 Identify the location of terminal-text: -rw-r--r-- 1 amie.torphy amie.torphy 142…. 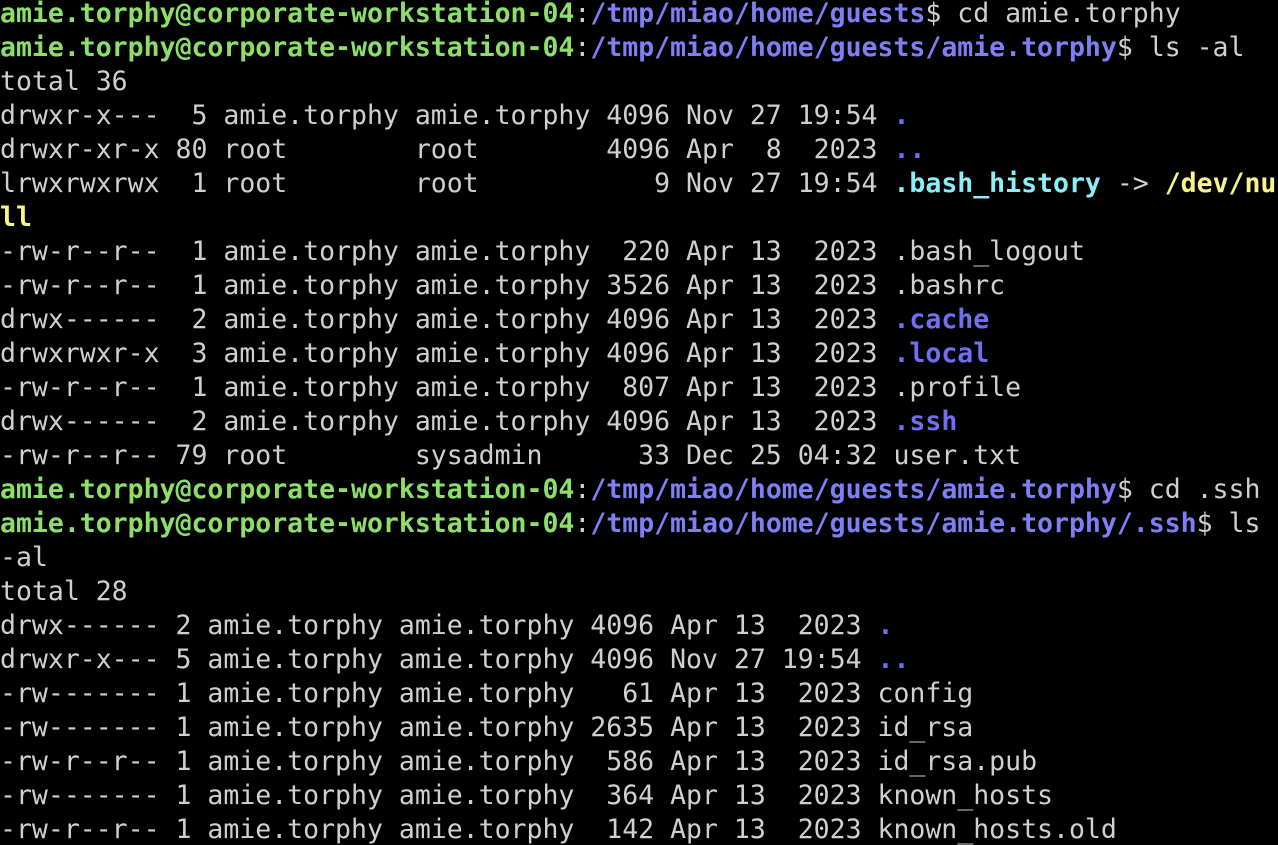
(558, 829).